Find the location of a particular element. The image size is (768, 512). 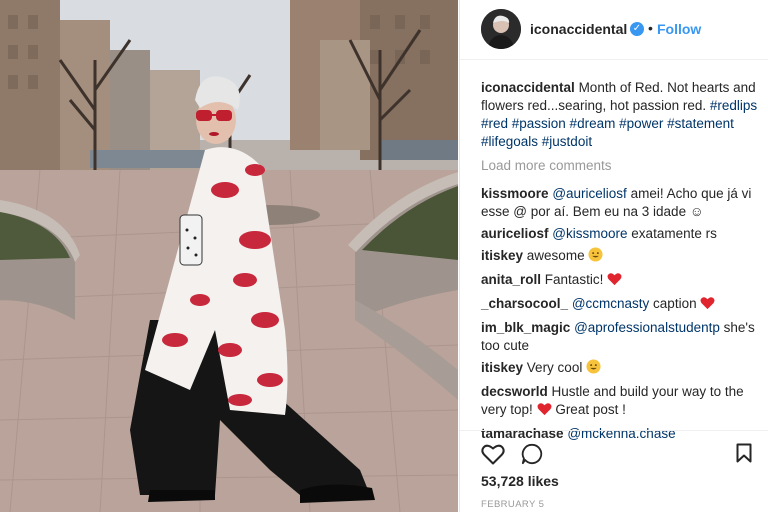

avatar-image is located at coordinates (501, 29).